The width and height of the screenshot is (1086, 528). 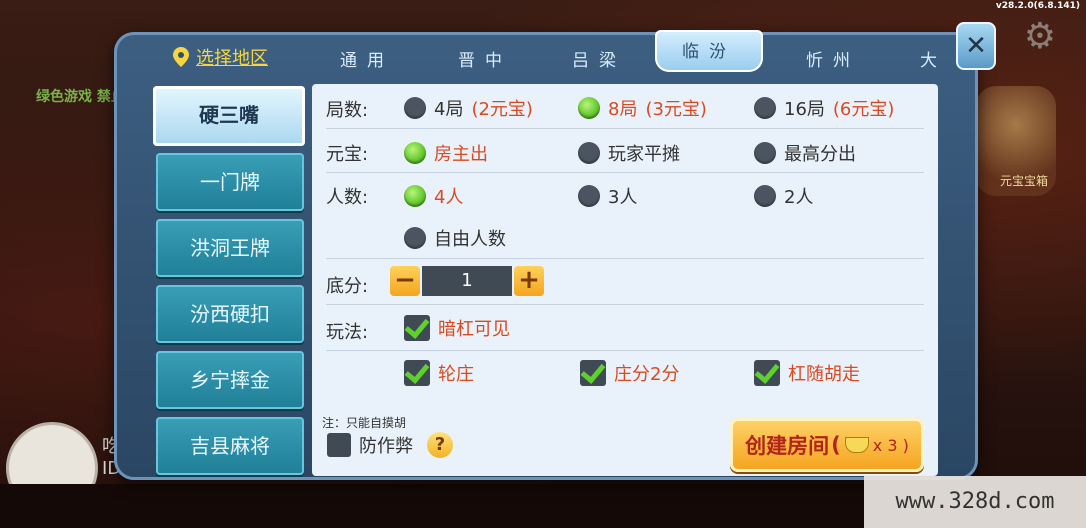 I want to click on ingot-icon, so click(x=856, y=445).